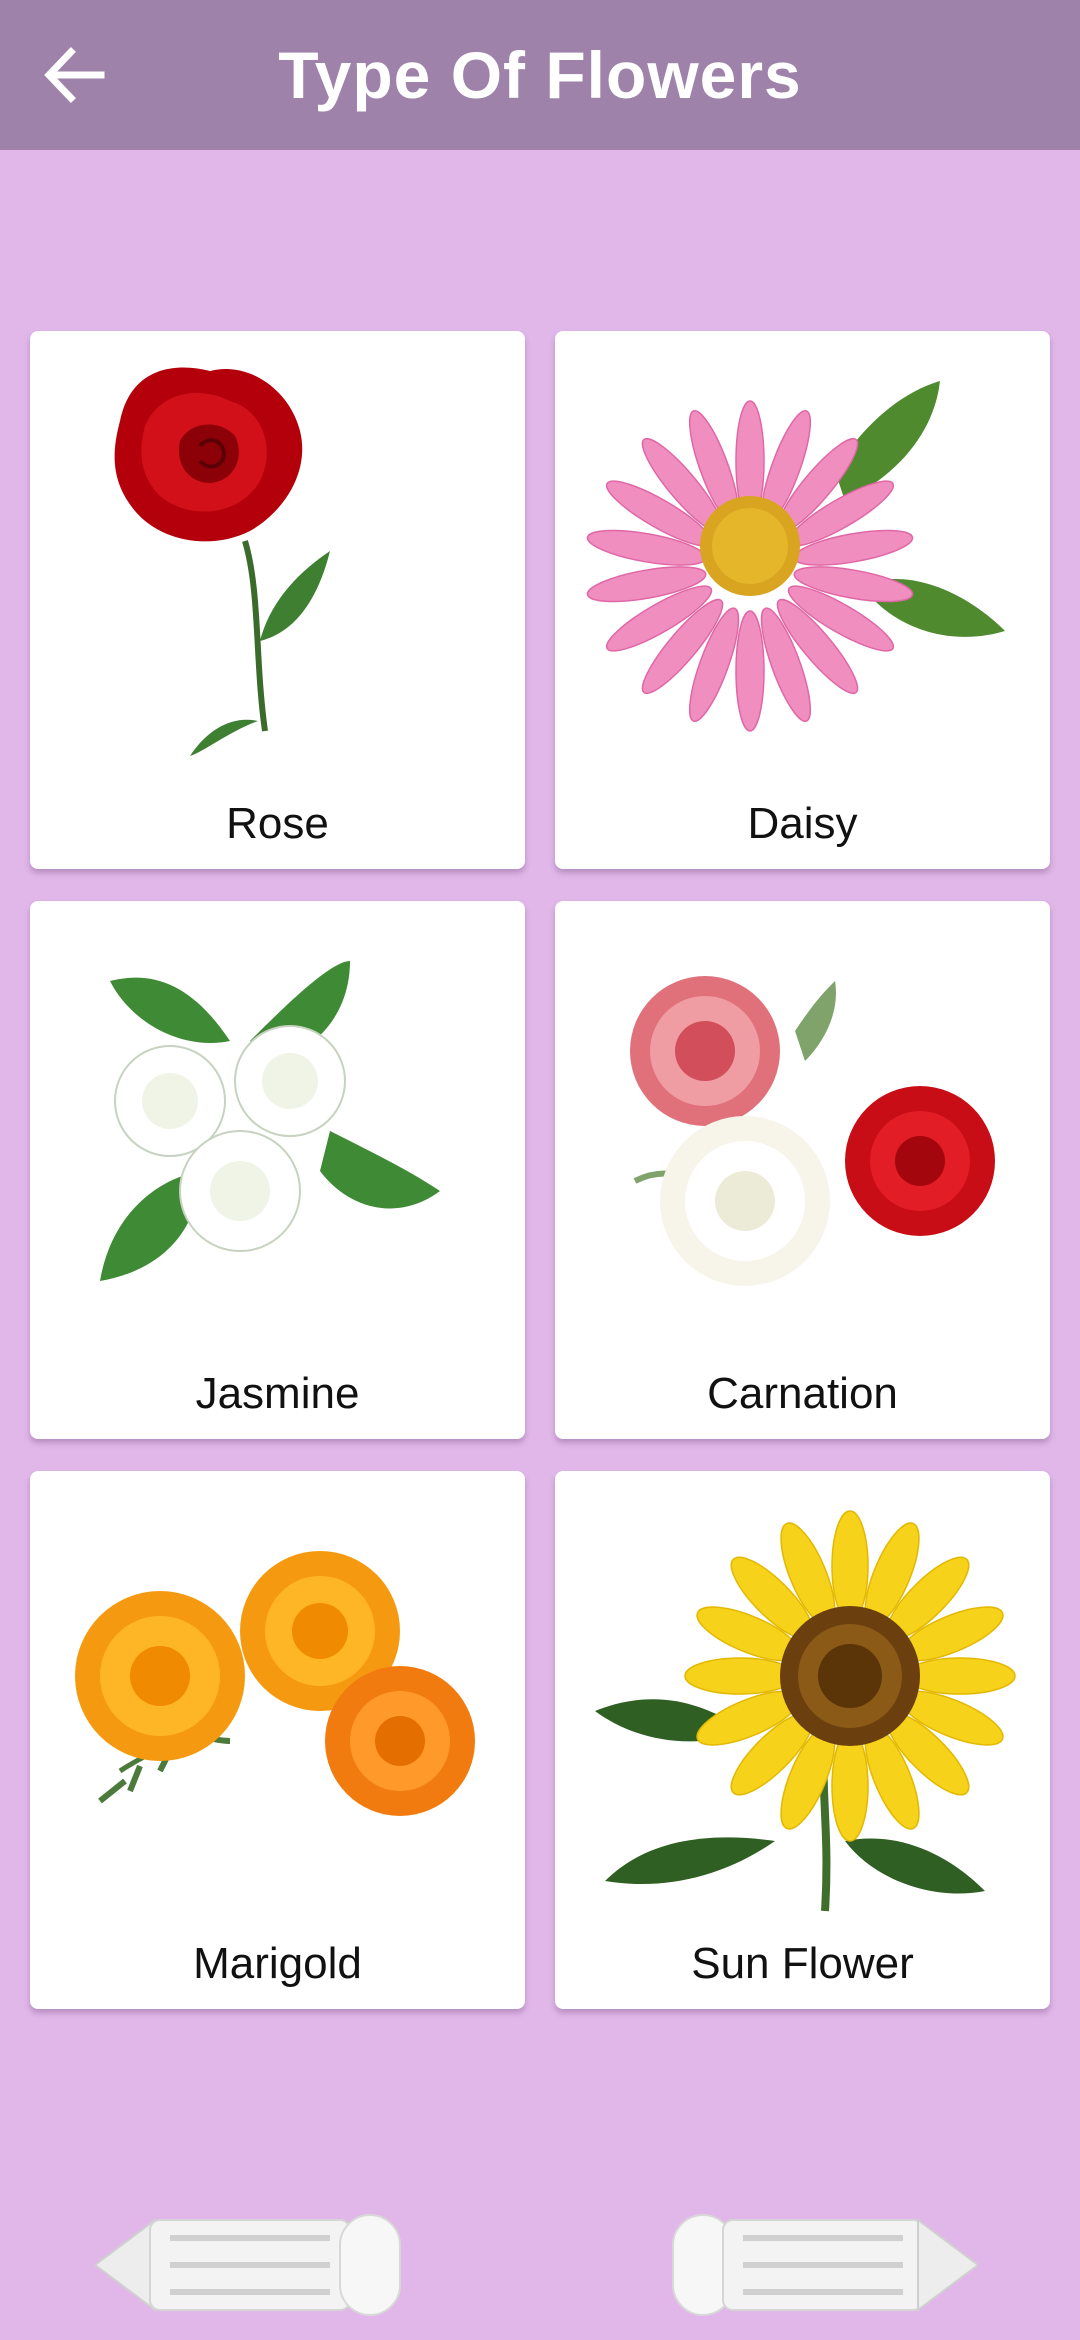 Image resolution: width=1080 pixels, height=2340 pixels. I want to click on flower-card-jasmine: Jasmine, so click(277, 1170).